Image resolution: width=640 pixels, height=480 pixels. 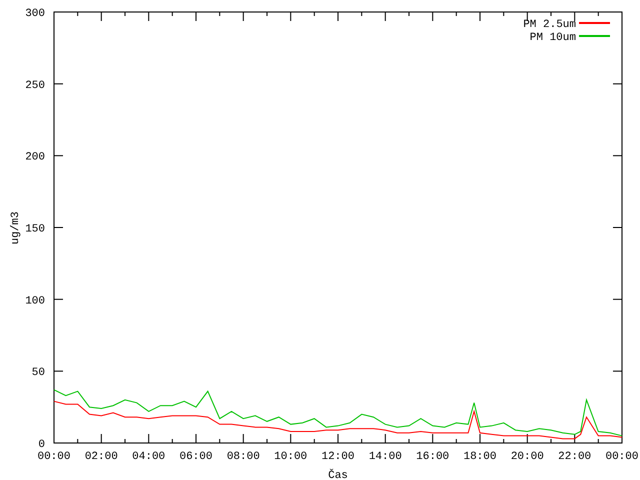 I want to click on y-tick-label: 150, so click(x=35, y=230).